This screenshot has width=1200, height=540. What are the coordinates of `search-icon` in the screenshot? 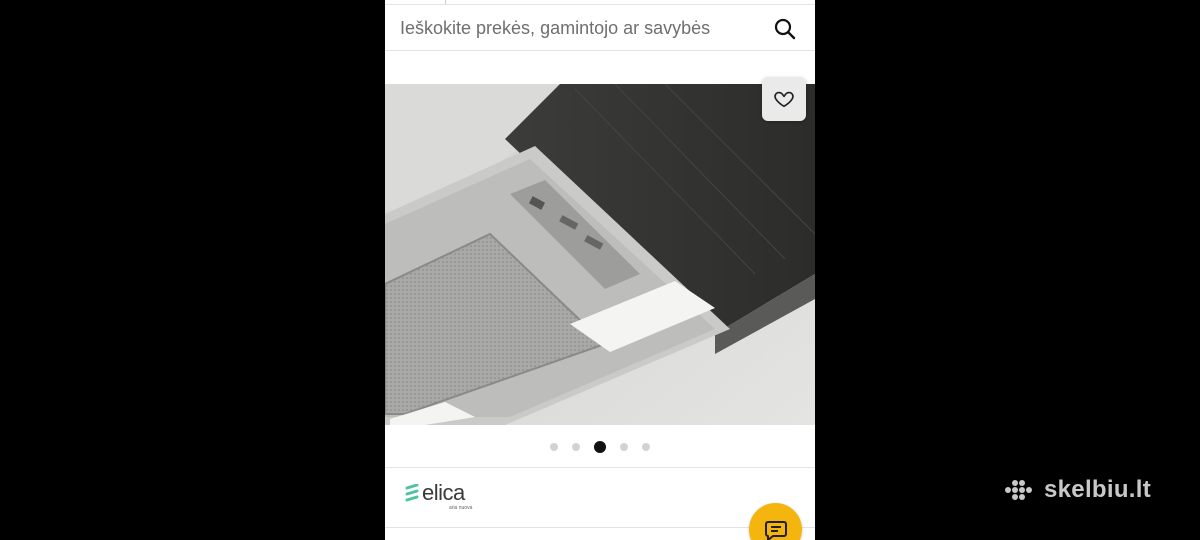 It's located at (785, 29).